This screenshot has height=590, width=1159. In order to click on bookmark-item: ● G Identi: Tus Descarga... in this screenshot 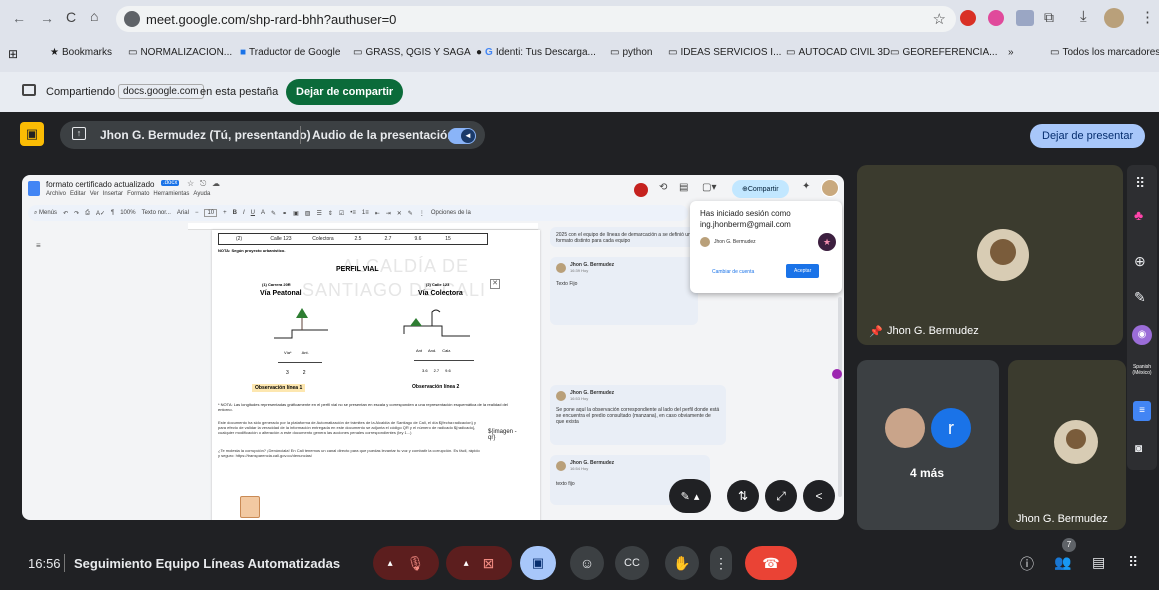, I will do `click(536, 52)`.